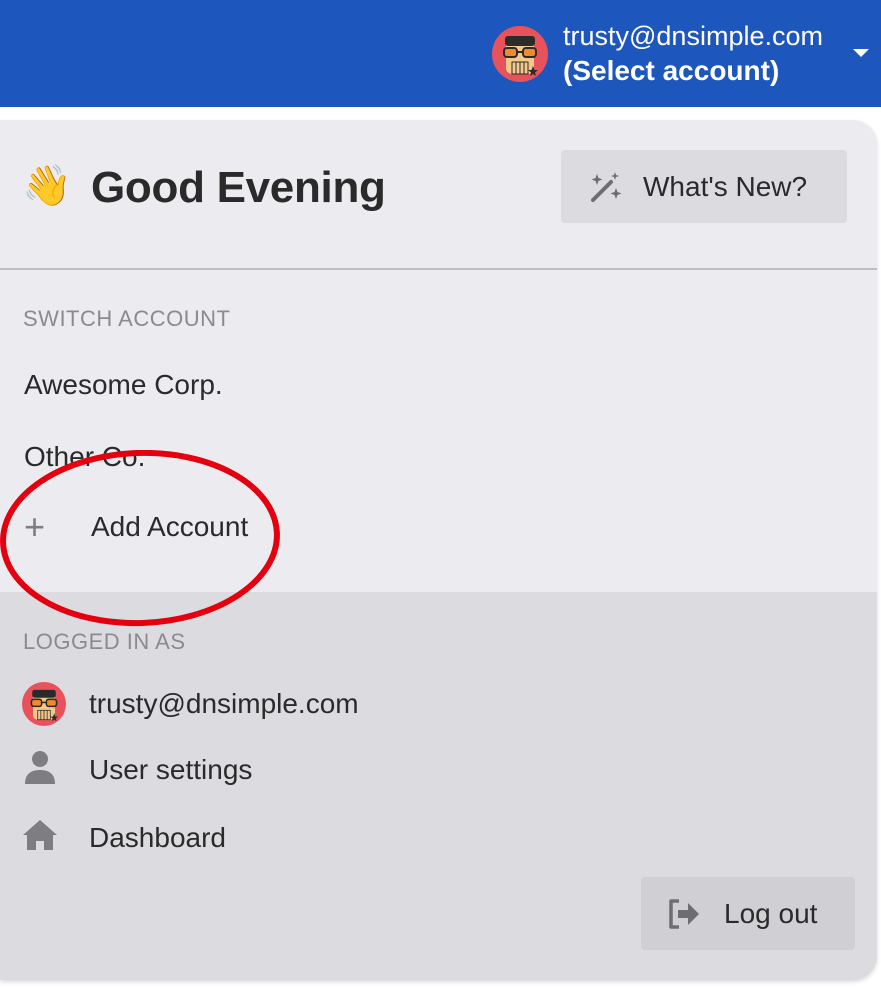 Image resolution: width=881 pixels, height=987 pixels. I want to click on caret-down-icon, so click(861, 53).